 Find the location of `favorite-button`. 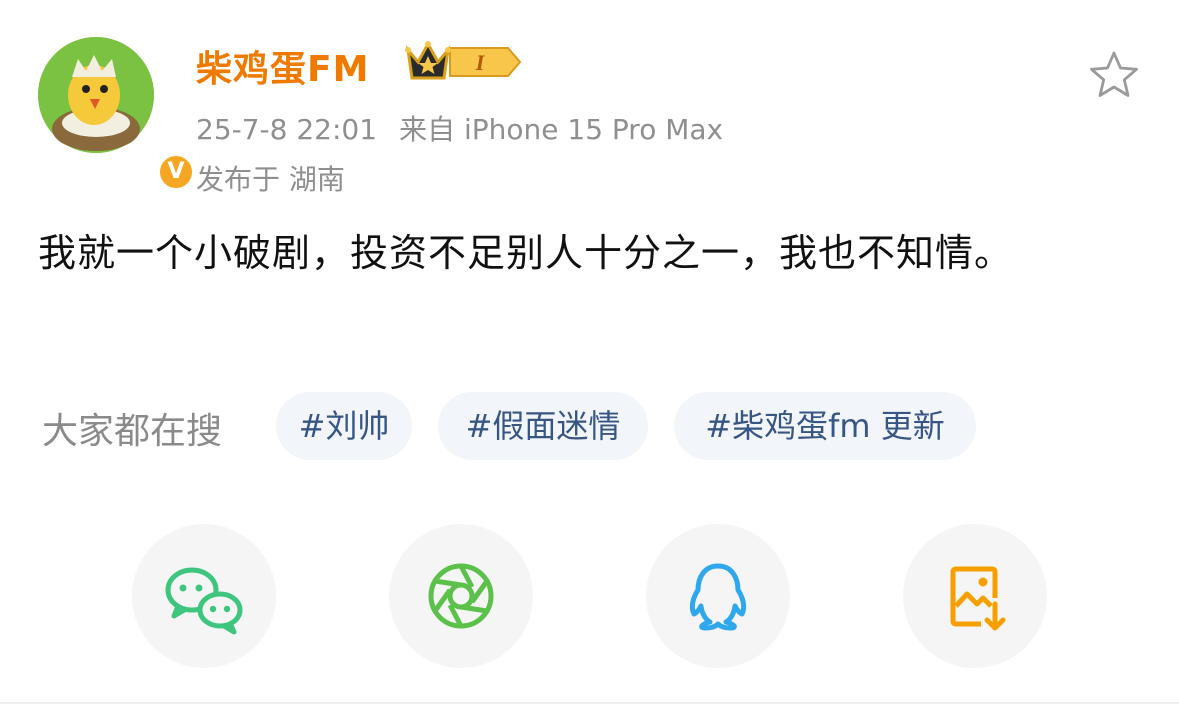

favorite-button is located at coordinates (1114, 77).